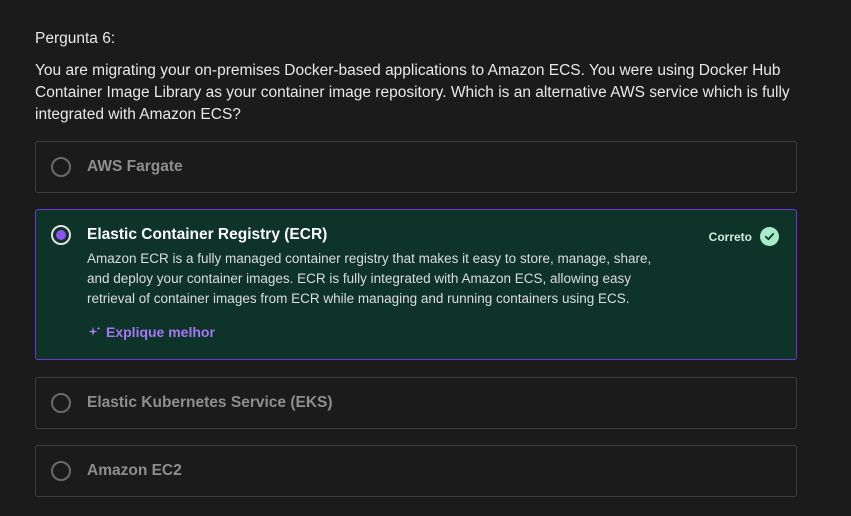 This screenshot has width=851, height=516. Describe the element at coordinates (160, 332) in the screenshot. I see `explain-more-label: Explique melhor` at that location.